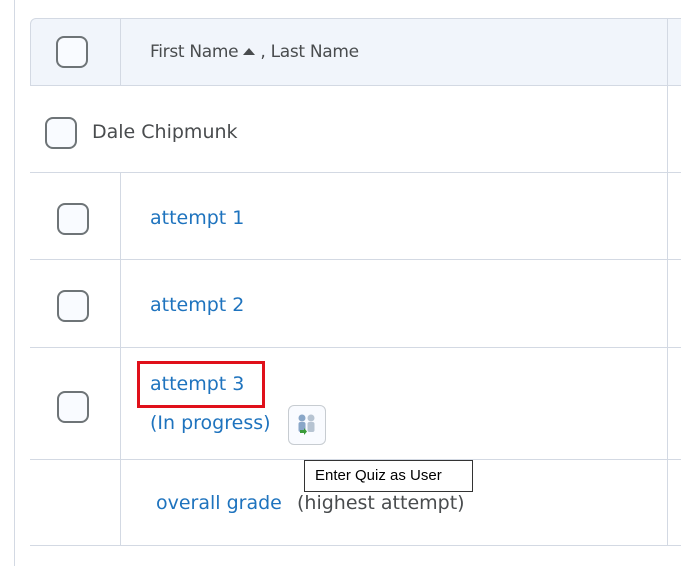 This screenshot has width=681, height=566. Describe the element at coordinates (197, 218) in the screenshot. I see `attempt-1-link: attempt 1` at that location.